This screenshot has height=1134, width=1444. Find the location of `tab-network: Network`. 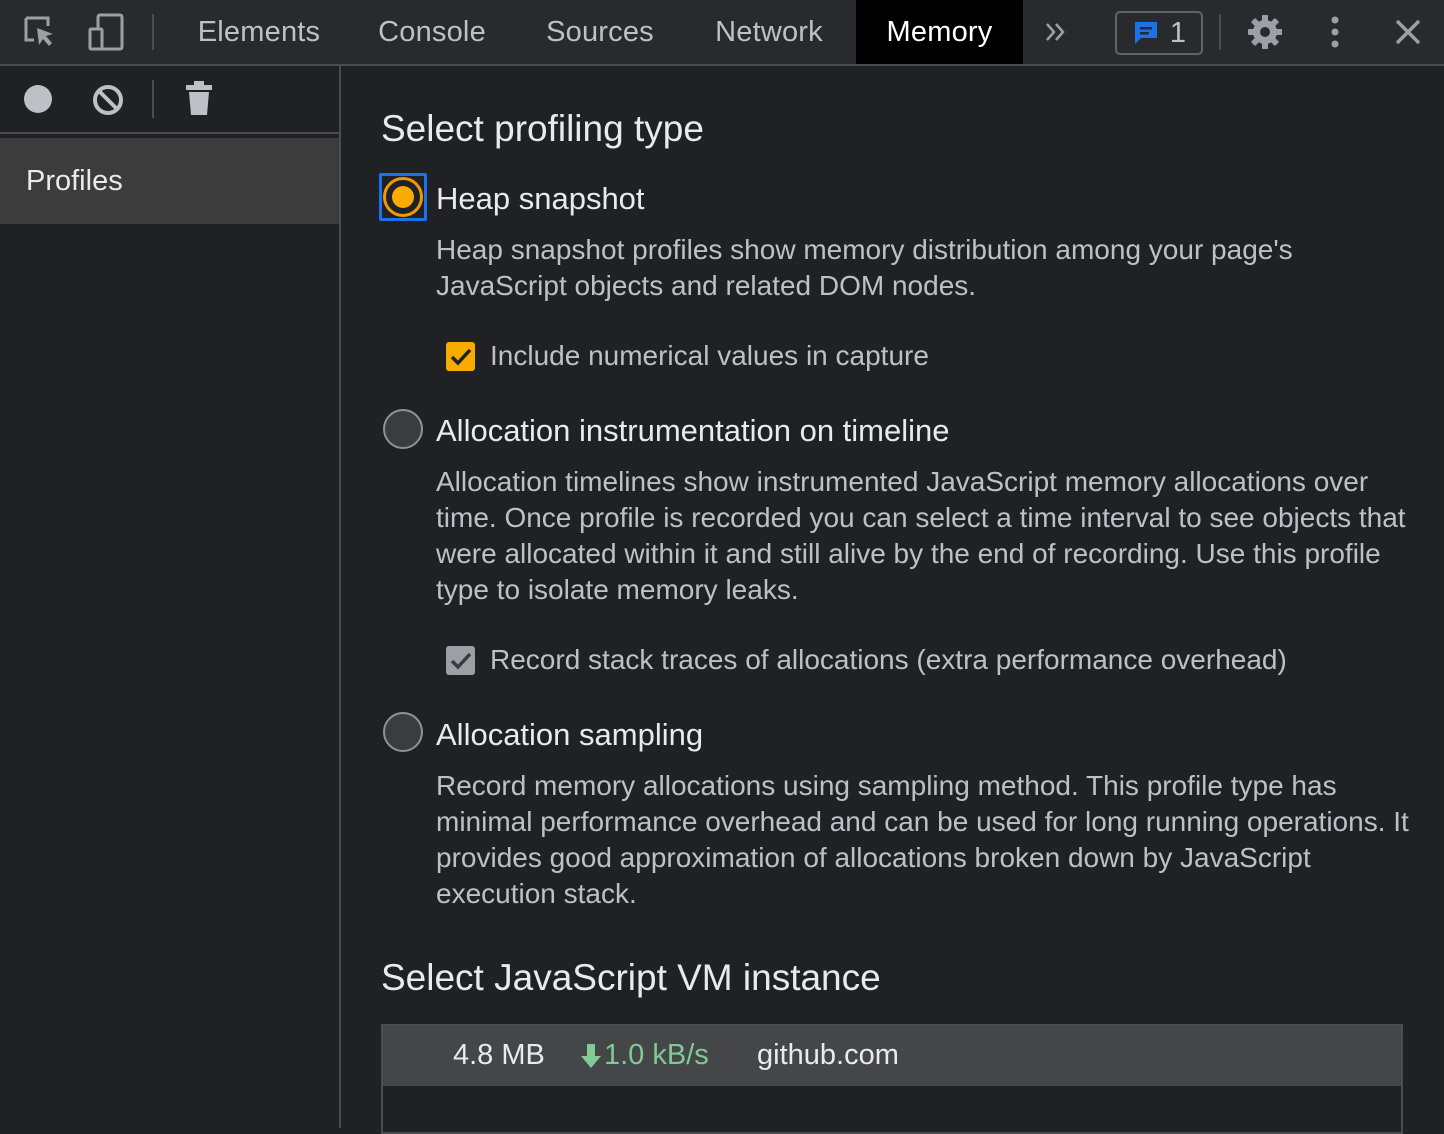

tab-network: Network is located at coordinates (769, 32).